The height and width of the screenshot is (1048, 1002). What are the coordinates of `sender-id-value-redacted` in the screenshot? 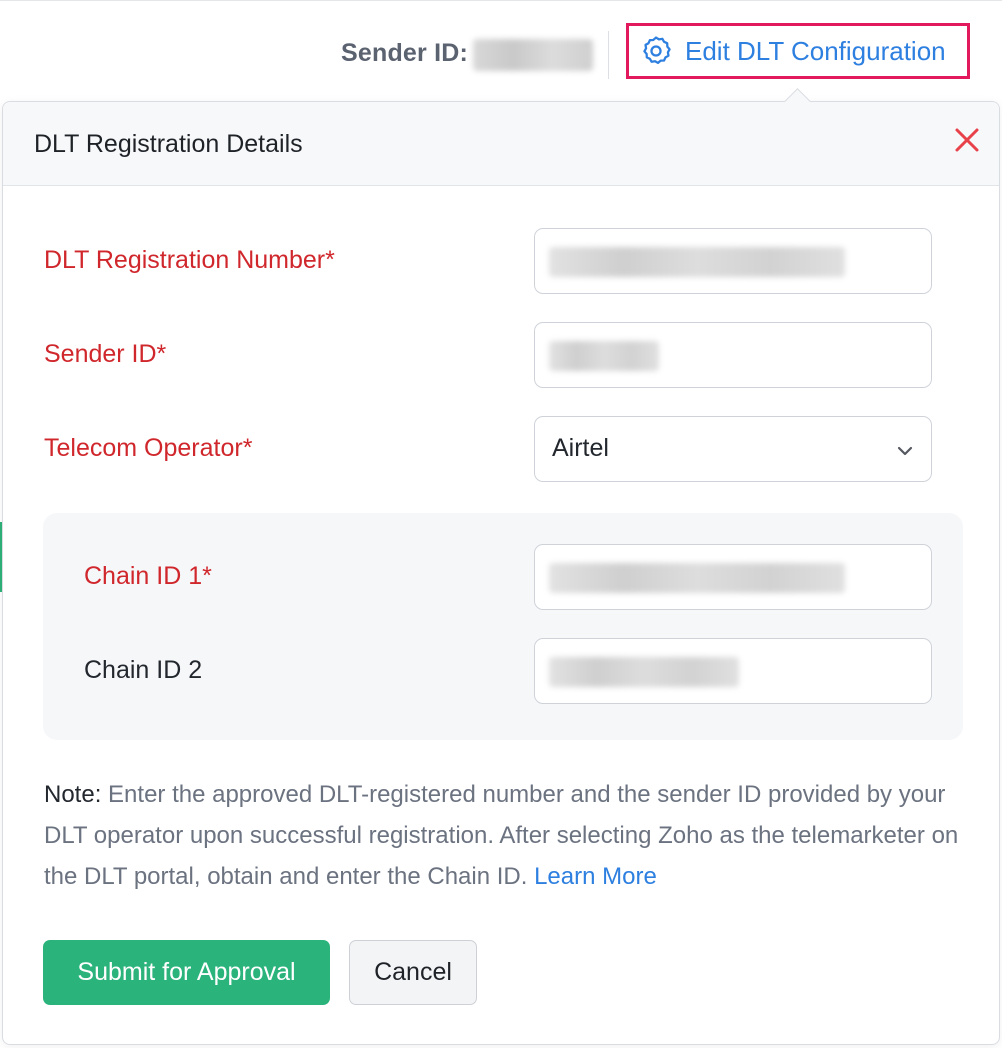 It's located at (533, 55).